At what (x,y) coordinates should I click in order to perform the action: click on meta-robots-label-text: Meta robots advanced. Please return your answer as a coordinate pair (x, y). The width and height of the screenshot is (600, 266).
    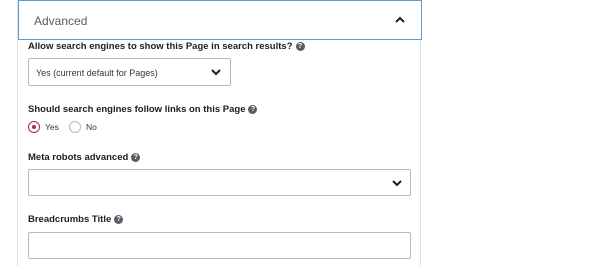
    Looking at the image, I should click on (78, 157).